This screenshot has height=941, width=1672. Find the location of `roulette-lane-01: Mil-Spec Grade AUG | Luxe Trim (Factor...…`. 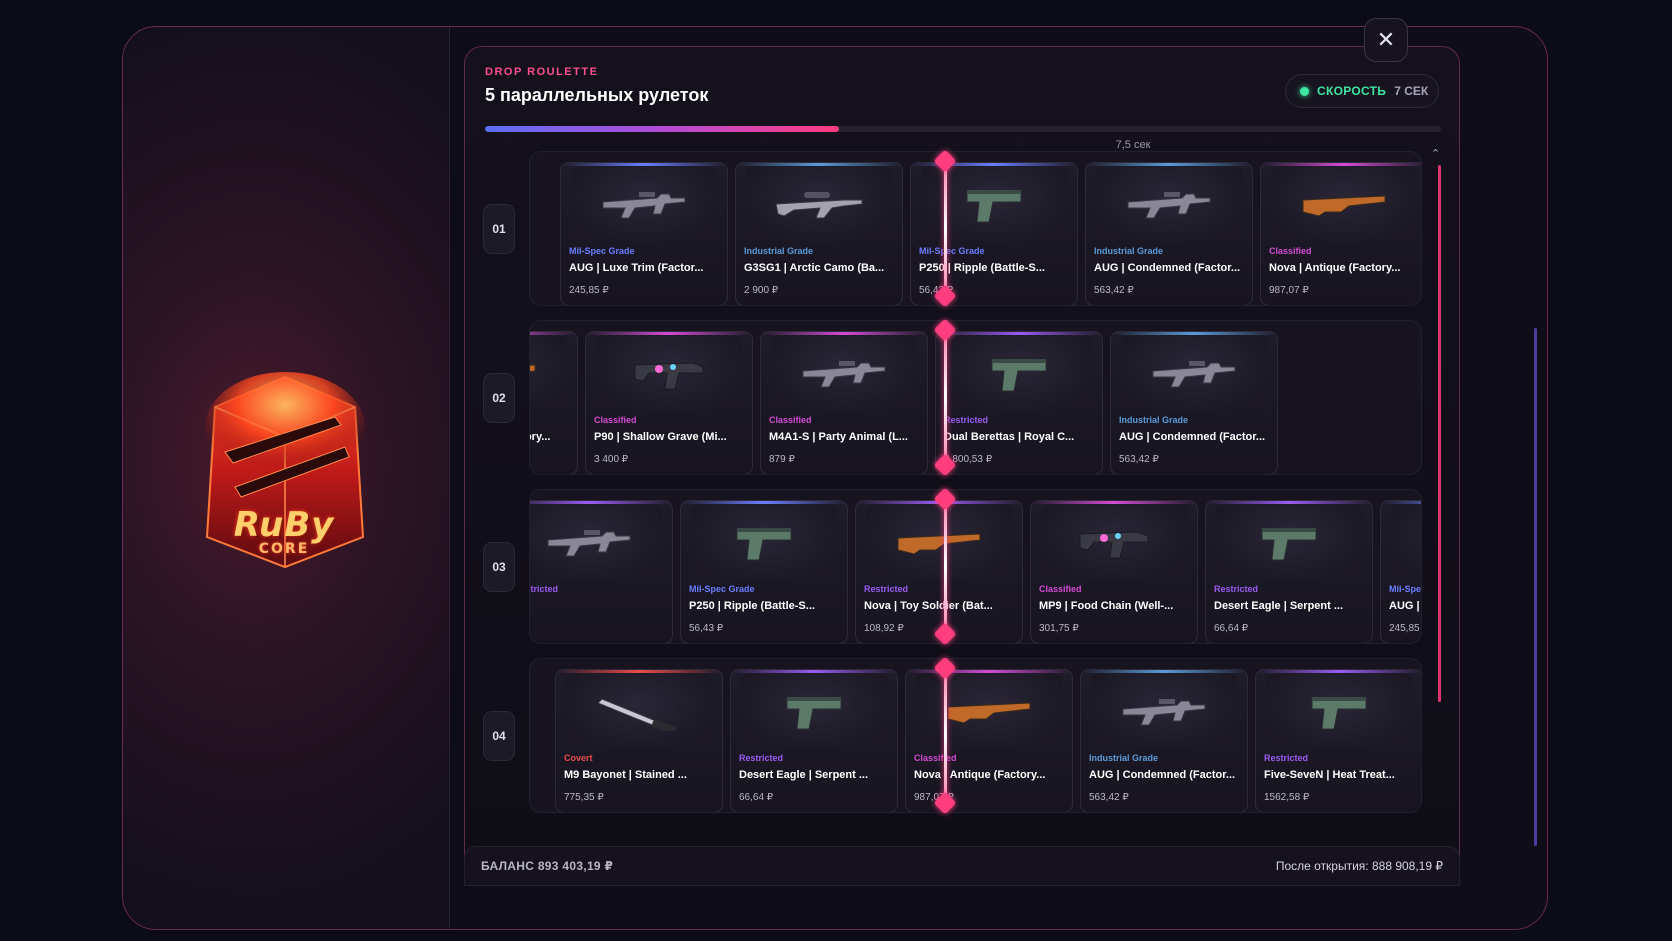

roulette-lane-01: Mil-Spec Grade AUG | Luxe Trim (Factor...… is located at coordinates (975, 228).